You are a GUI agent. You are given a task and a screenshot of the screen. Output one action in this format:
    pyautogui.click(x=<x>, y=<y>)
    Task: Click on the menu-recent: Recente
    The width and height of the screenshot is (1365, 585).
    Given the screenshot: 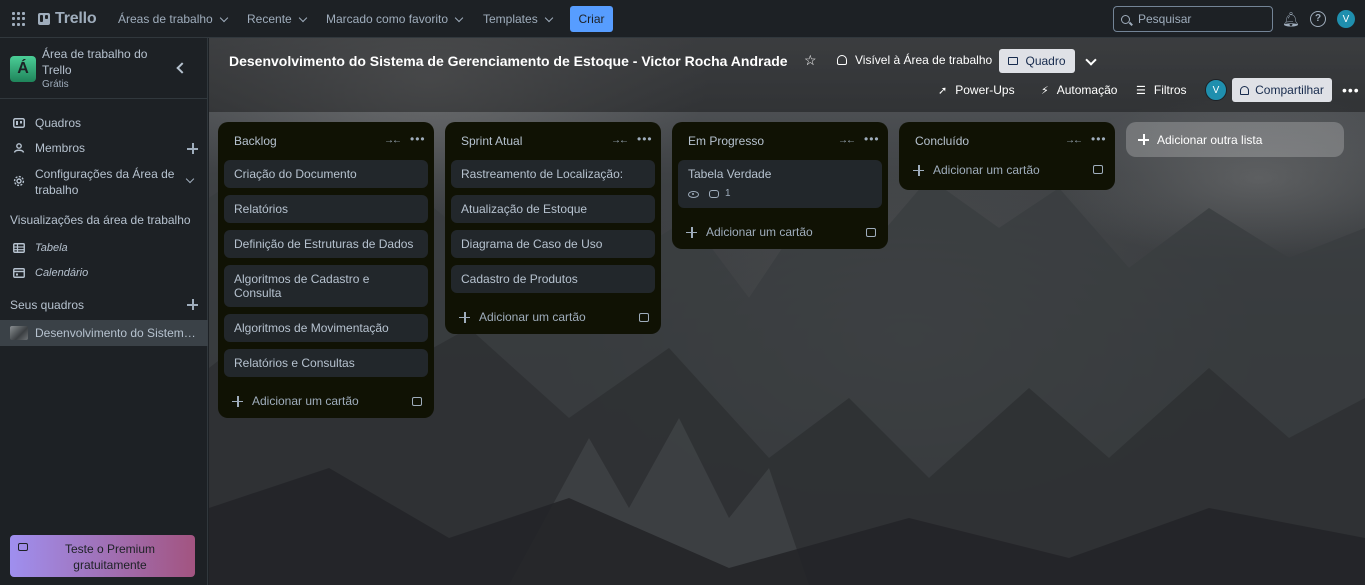 What is the action you would take?
    pyautogui.click(x=277, y=19)
    